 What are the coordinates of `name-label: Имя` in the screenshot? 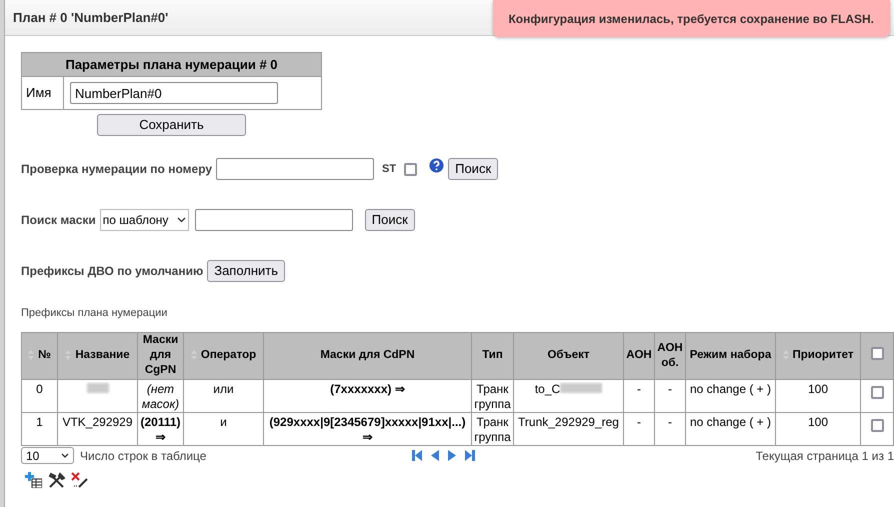 It's located at (43, 93).